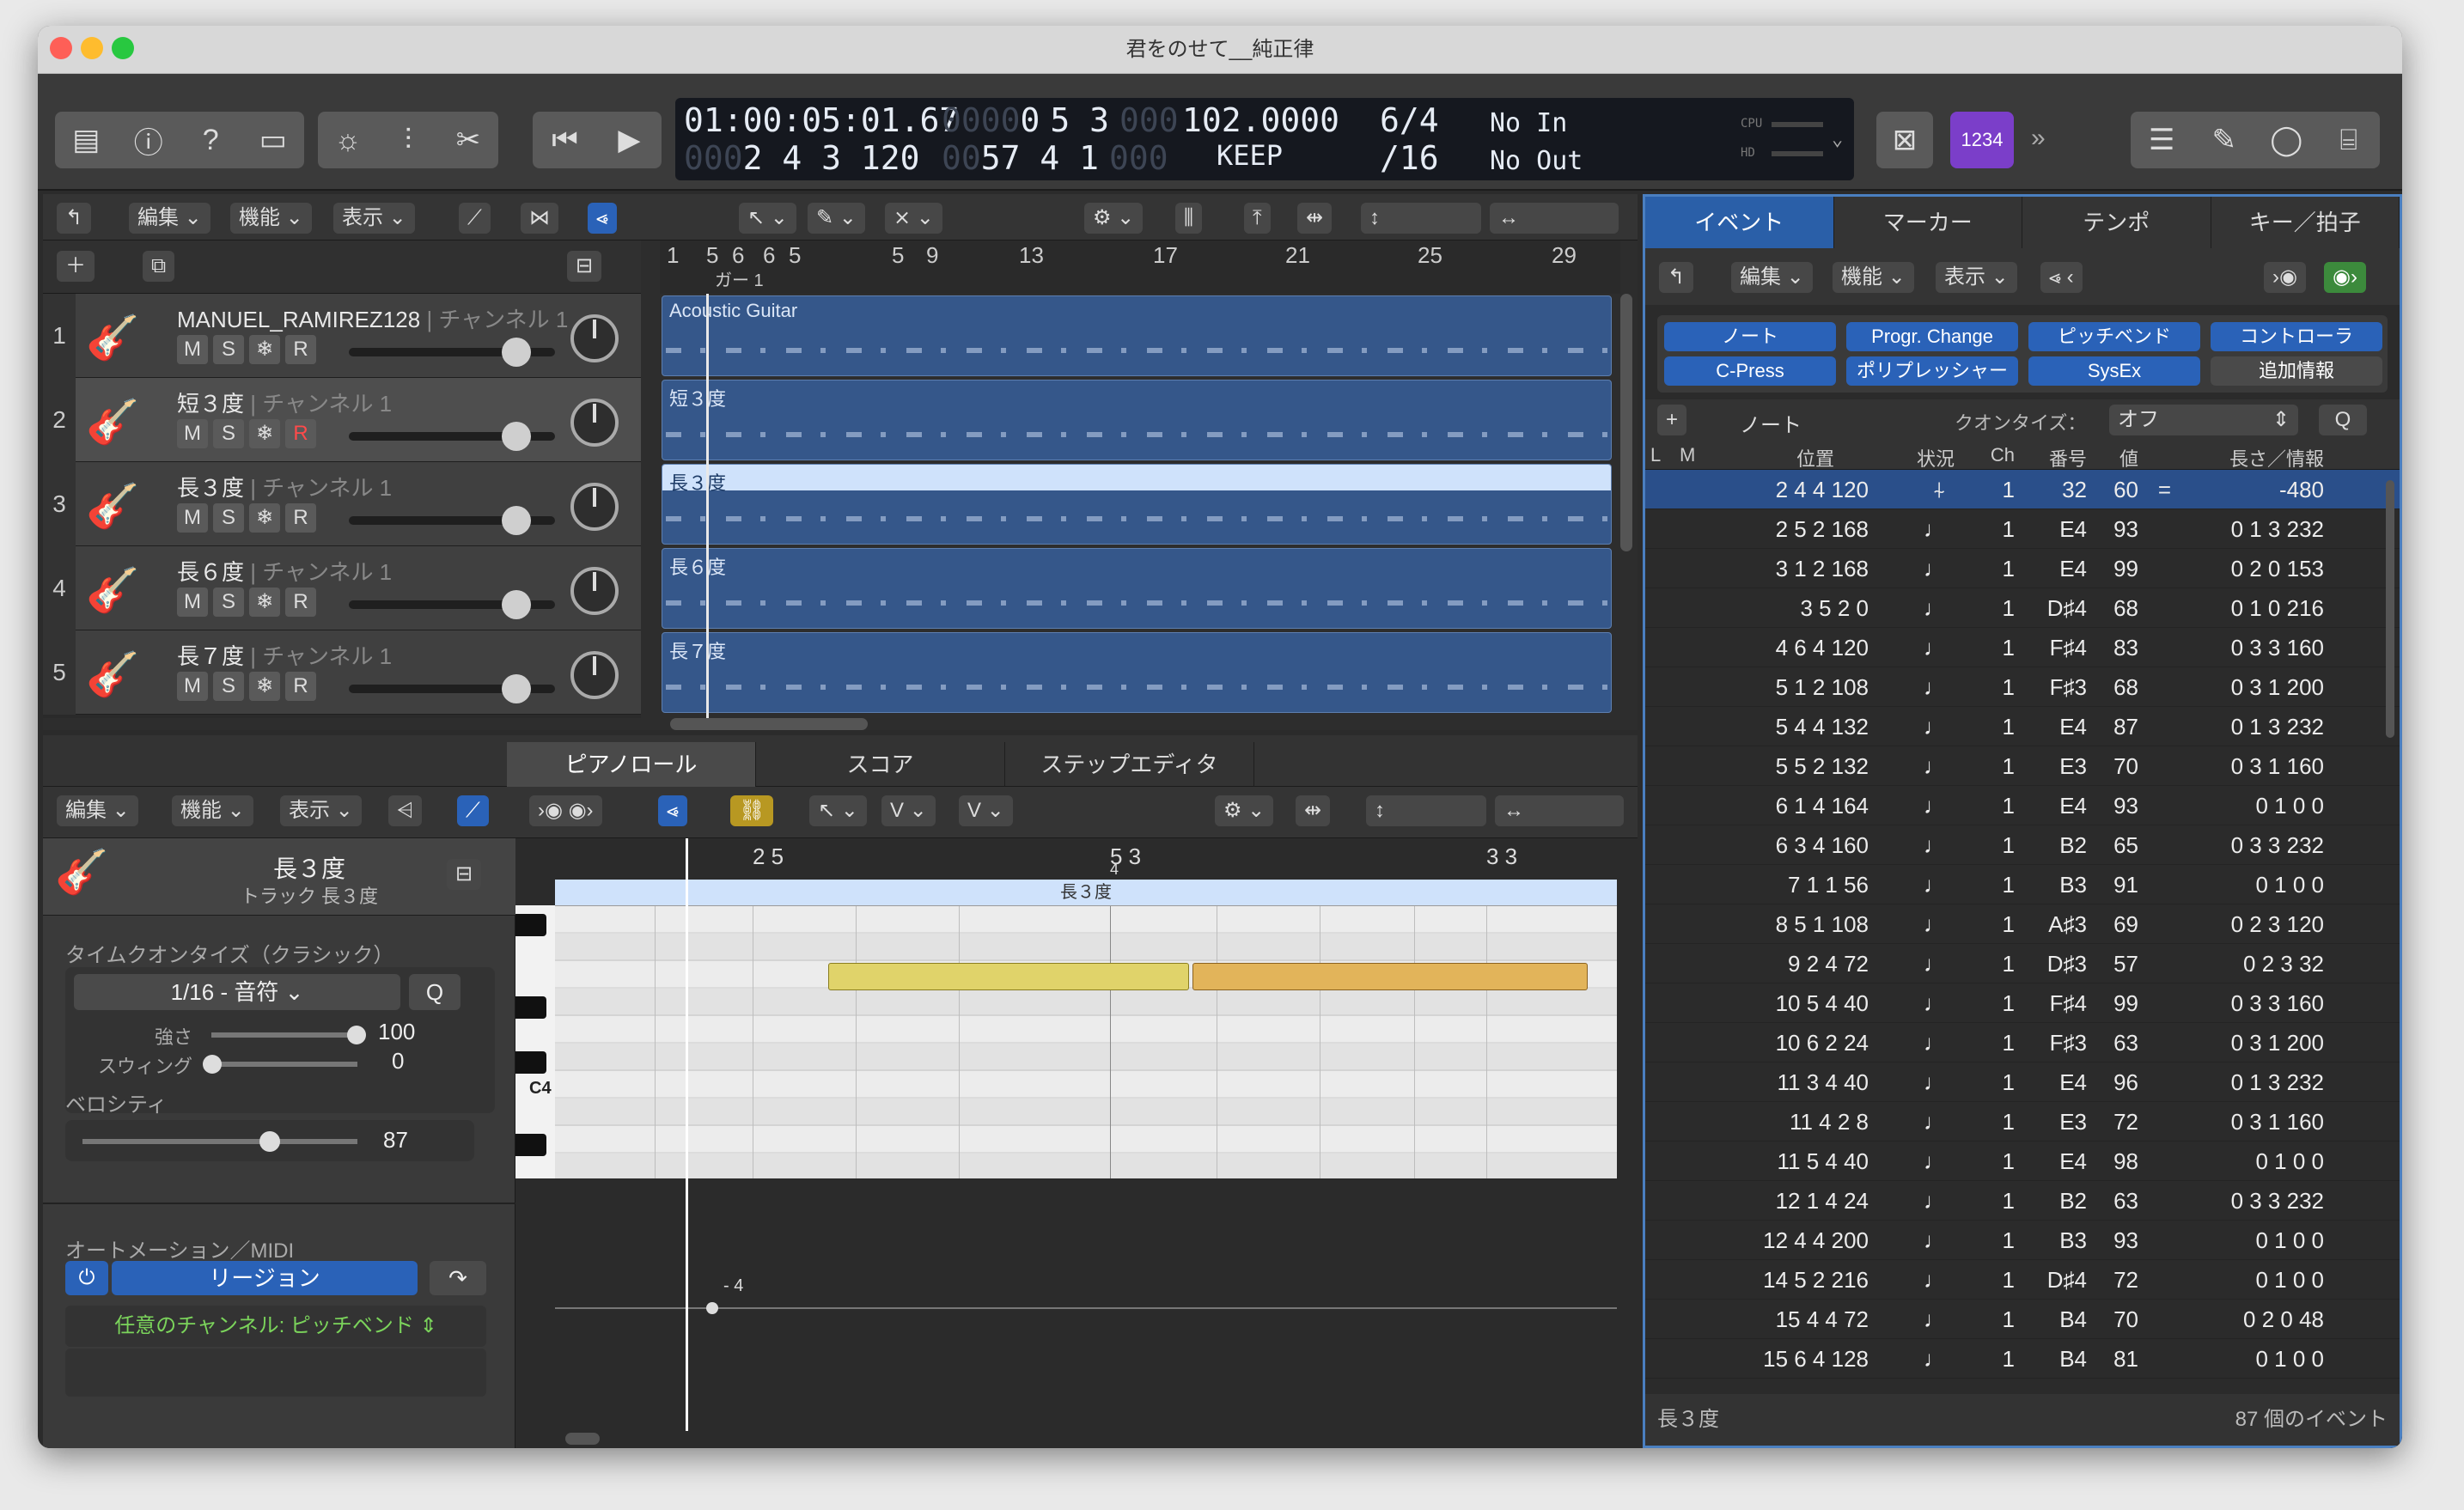 The image size is (2464, 1510). What do you see at coordinates (2022, 608) in the screenshot?
I see `event-row: 3 5 2 0 ♩ 1 D♯4 68 0 1 0 216` at bounding box center [2022, 608].